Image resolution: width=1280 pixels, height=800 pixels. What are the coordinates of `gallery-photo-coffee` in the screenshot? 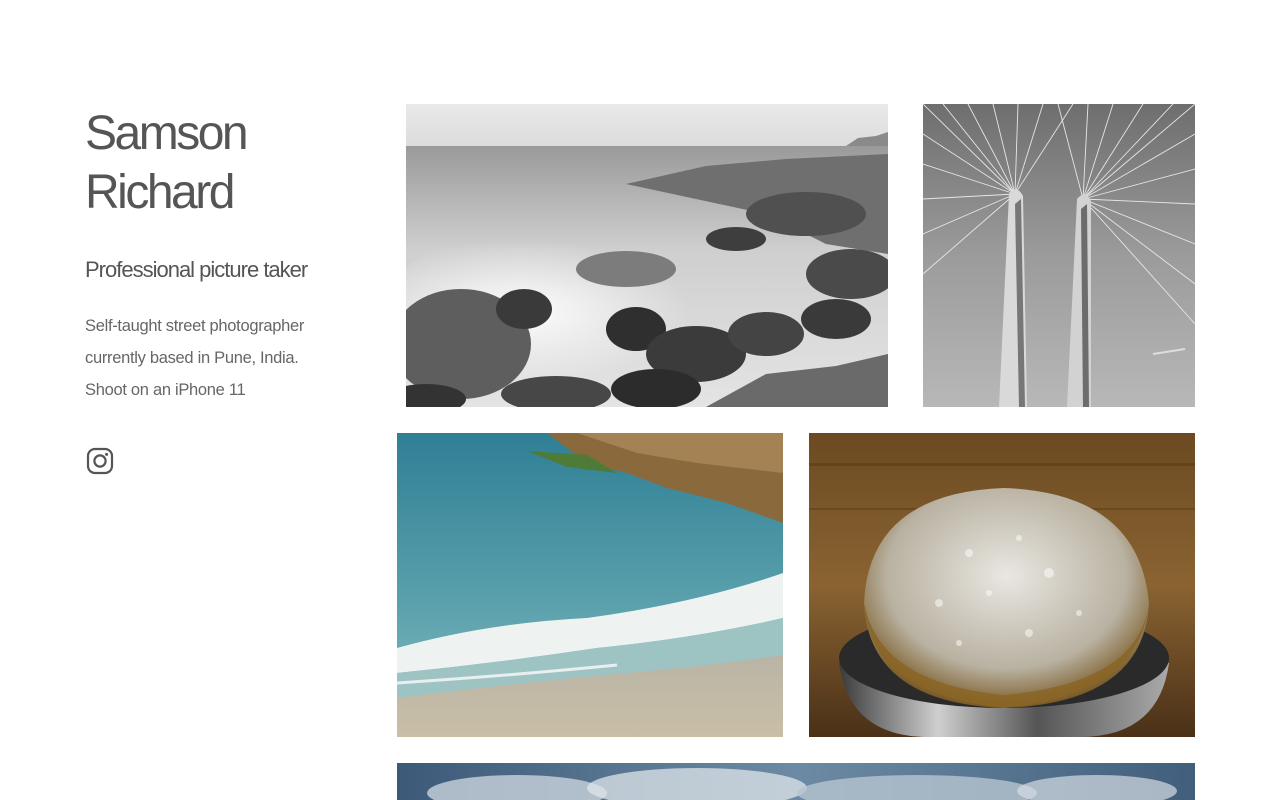 It's located at (1002, 585).